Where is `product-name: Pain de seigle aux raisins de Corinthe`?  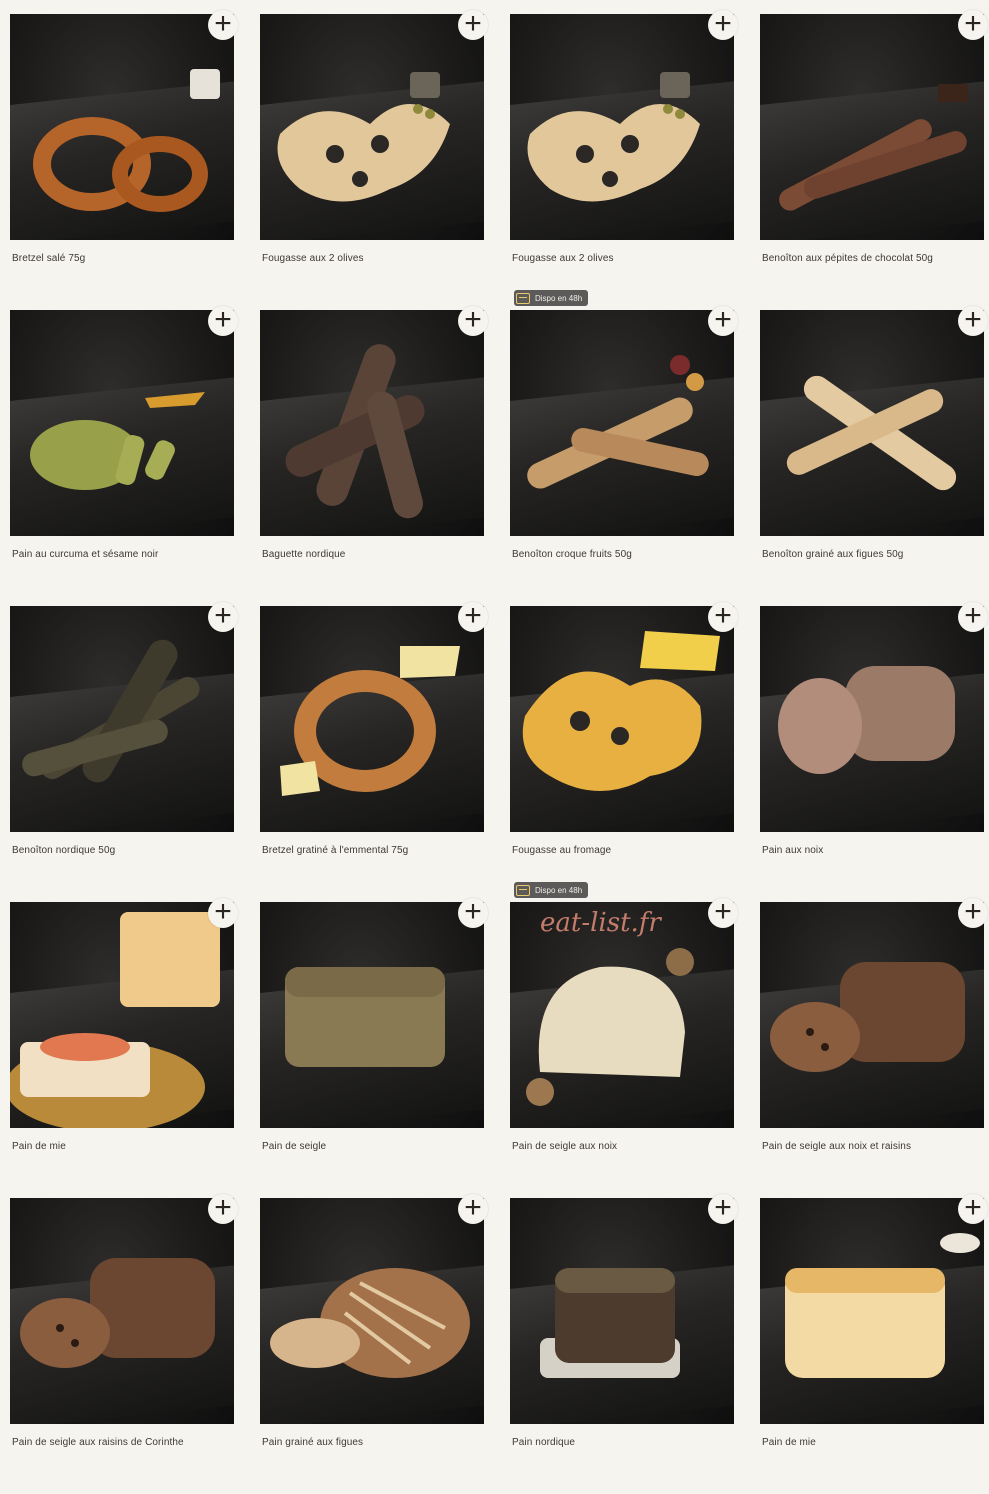 product-name: Pain de seigle aux raisins de Corinthe is located at coordinates (98, 1442).